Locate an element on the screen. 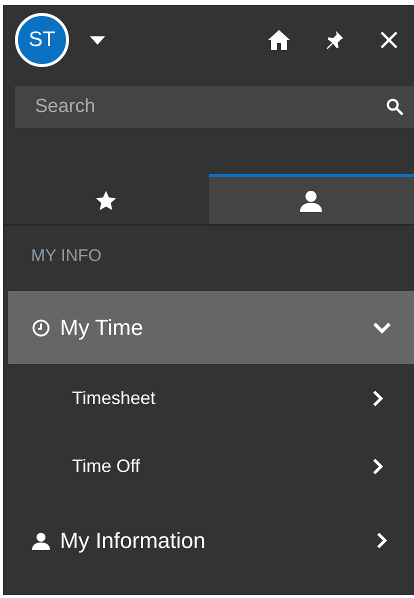 The image size is (414, 598). submenu-label: Time Off is located at coordinates (107, 466).